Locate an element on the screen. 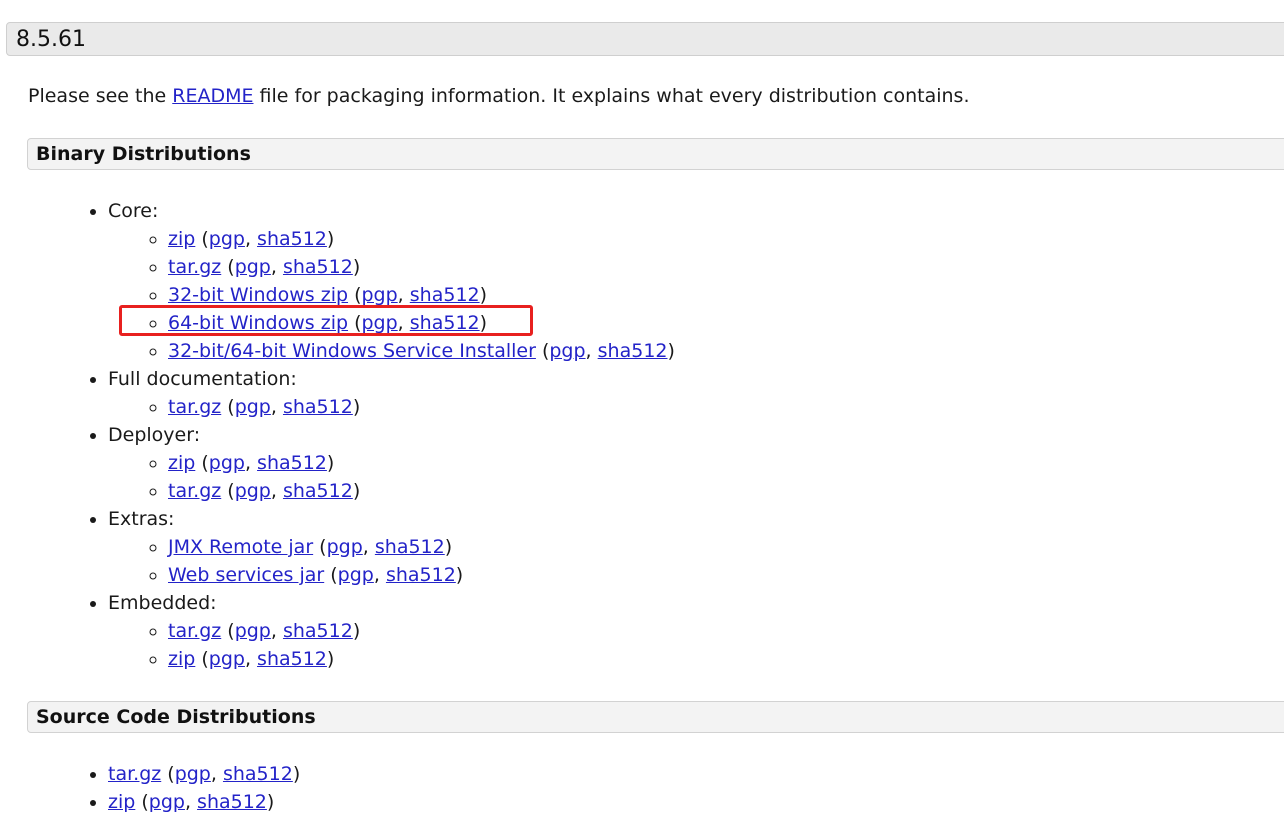  core-installer-sha512-link: sha512 is located at coordinates (633, 351).